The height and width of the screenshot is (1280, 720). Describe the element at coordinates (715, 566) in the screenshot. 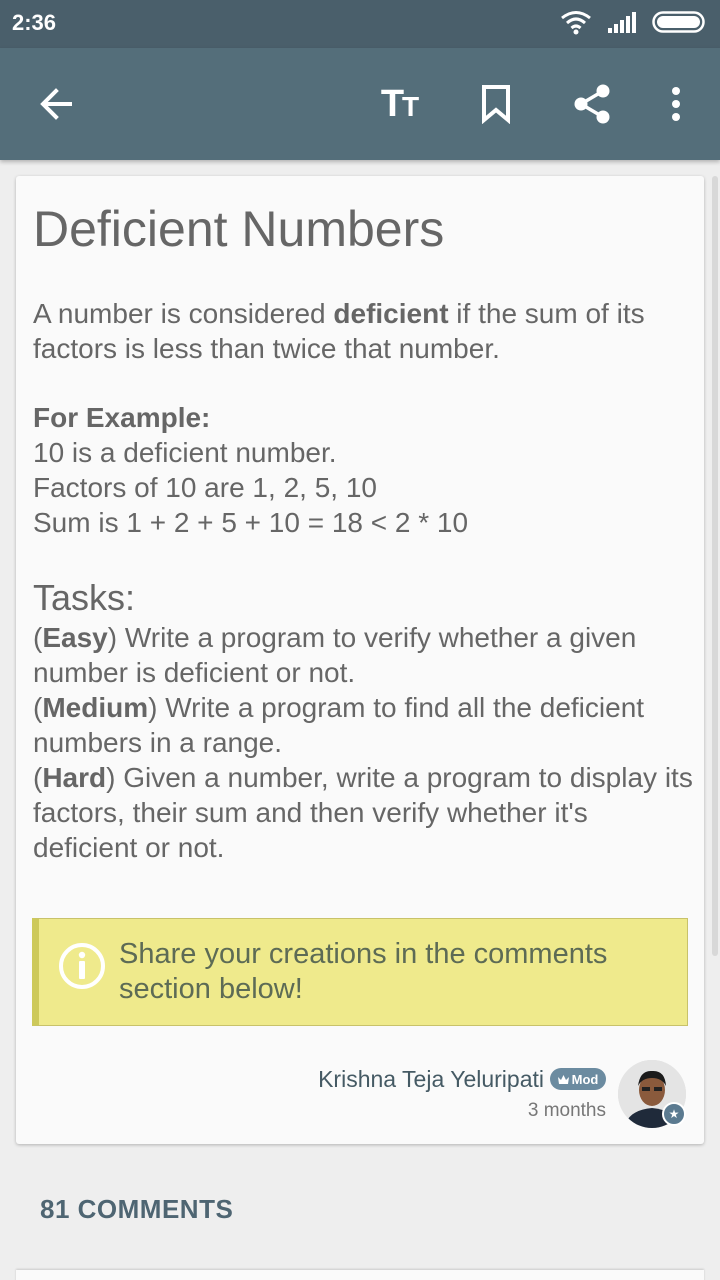

I see `scrollbar` at that location.